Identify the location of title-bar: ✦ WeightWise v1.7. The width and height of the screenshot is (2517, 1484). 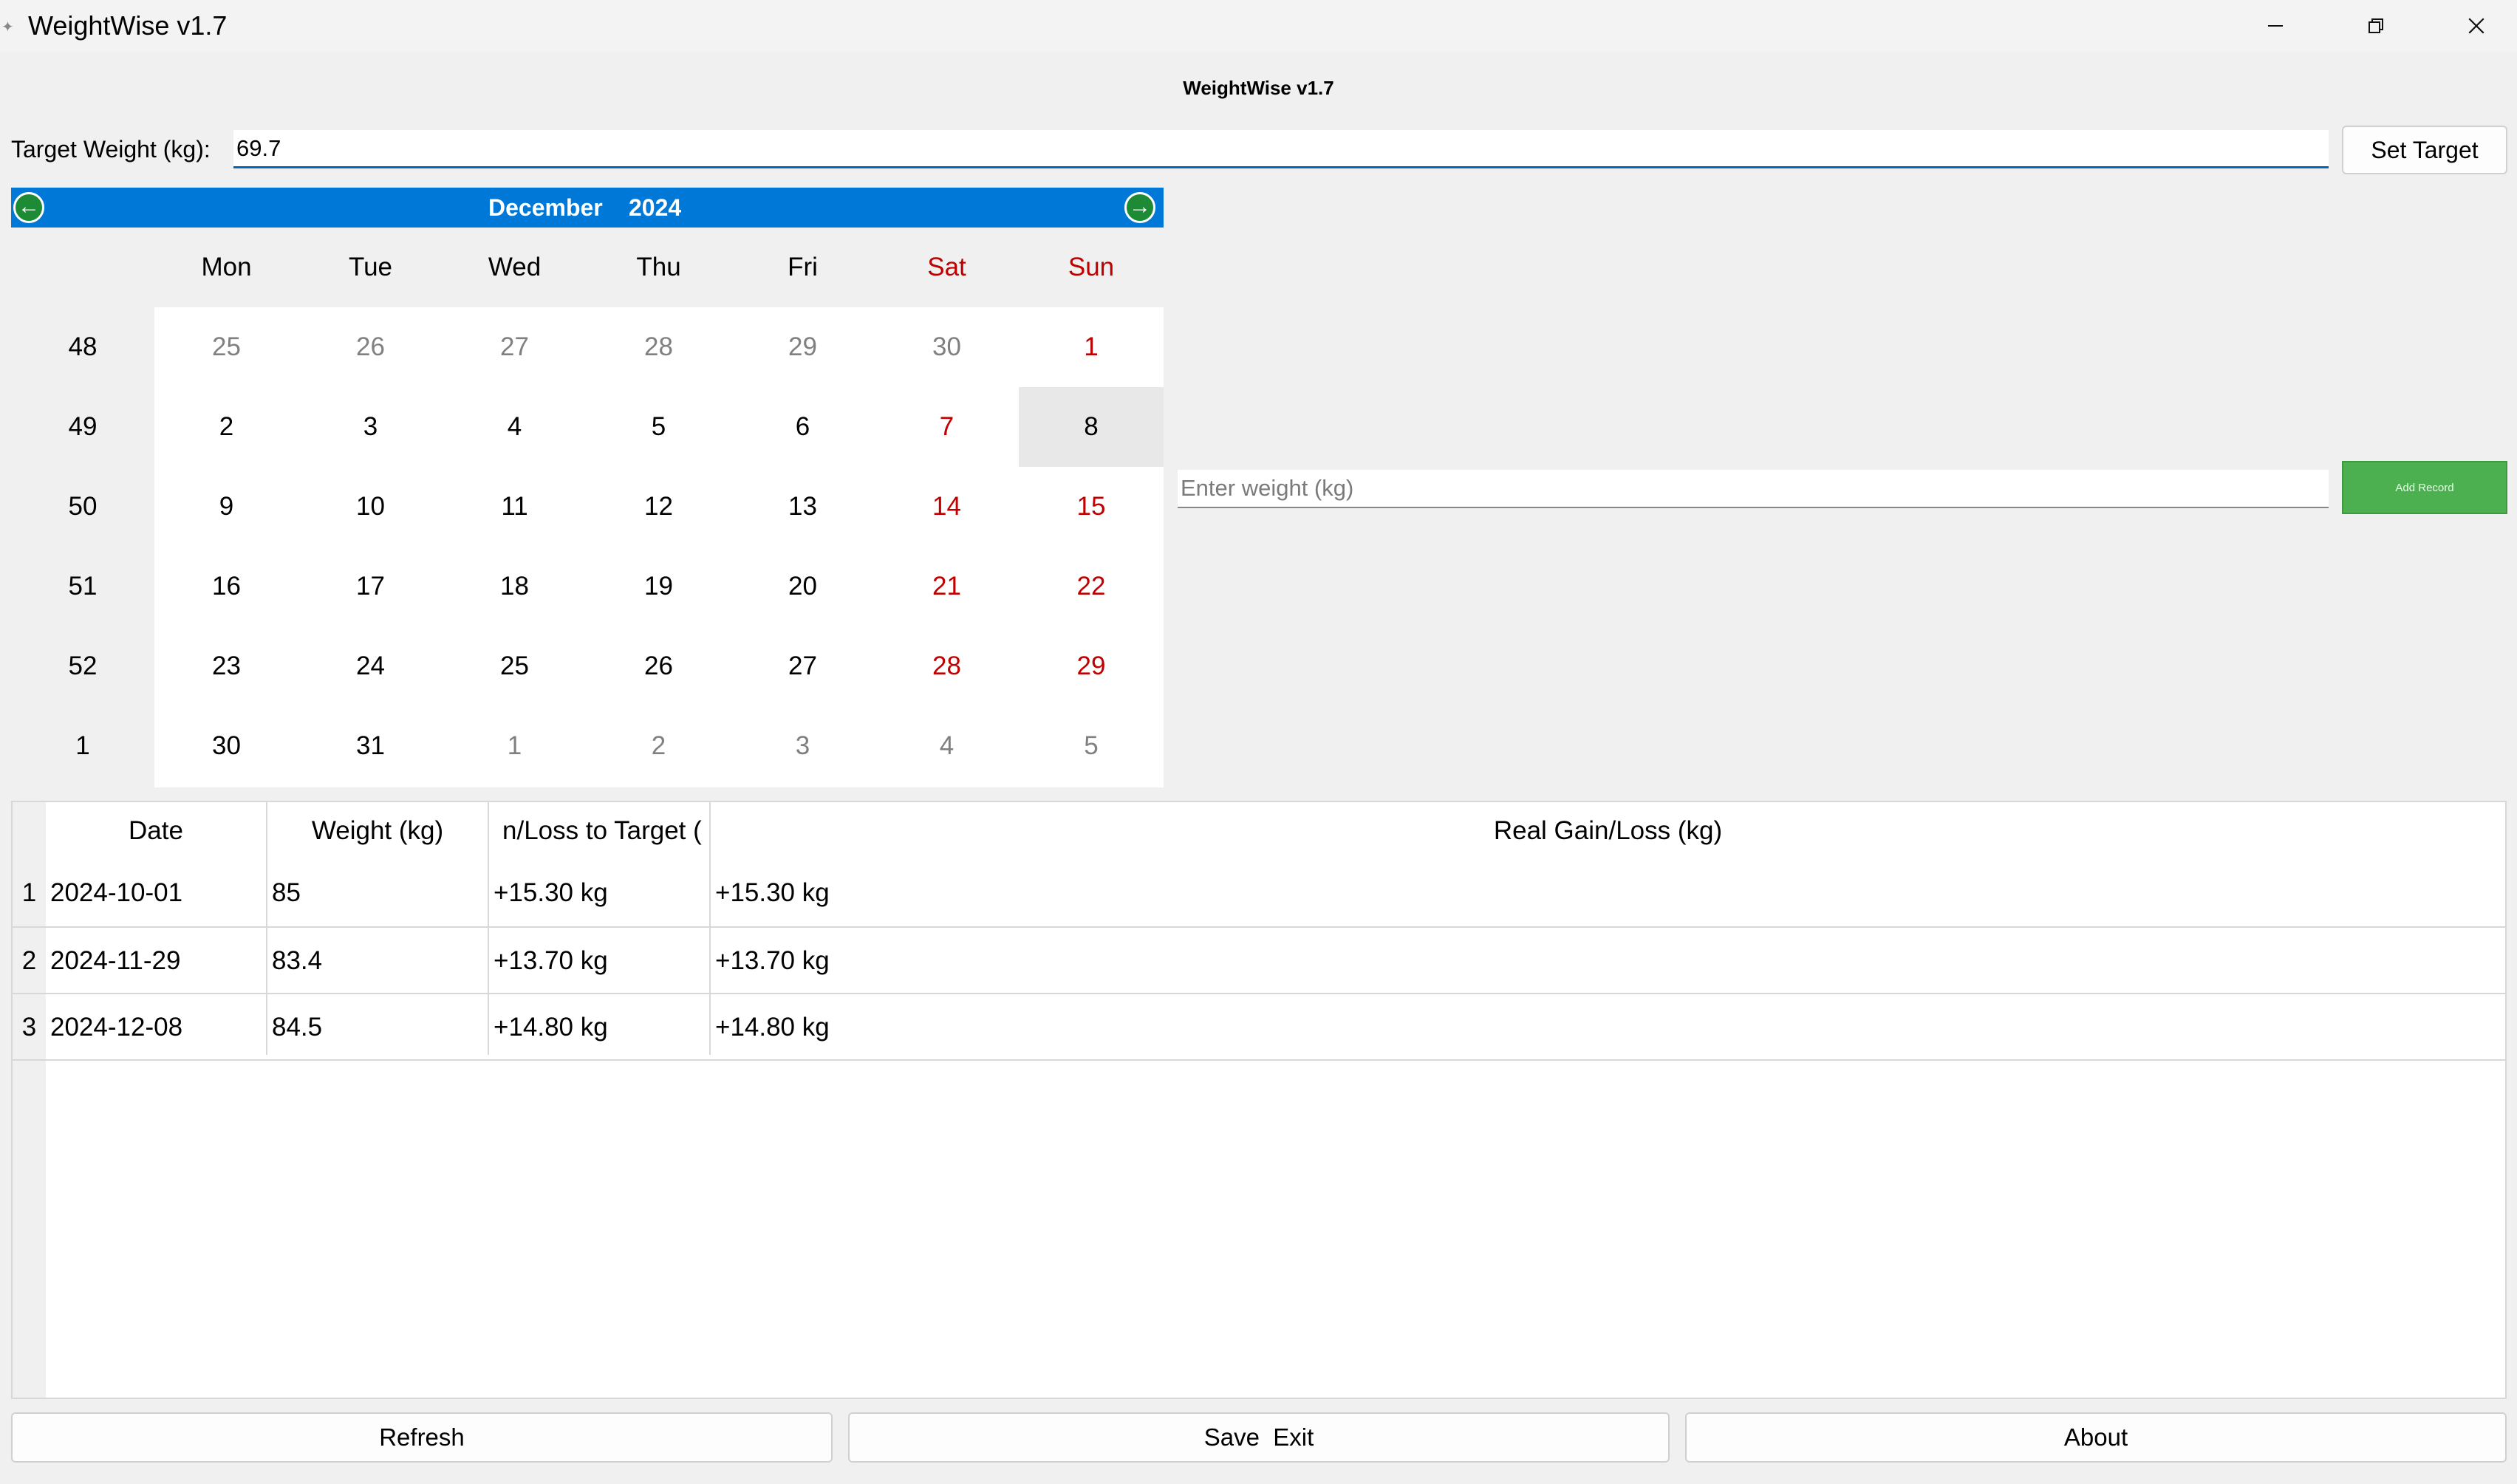
(1258, 26).